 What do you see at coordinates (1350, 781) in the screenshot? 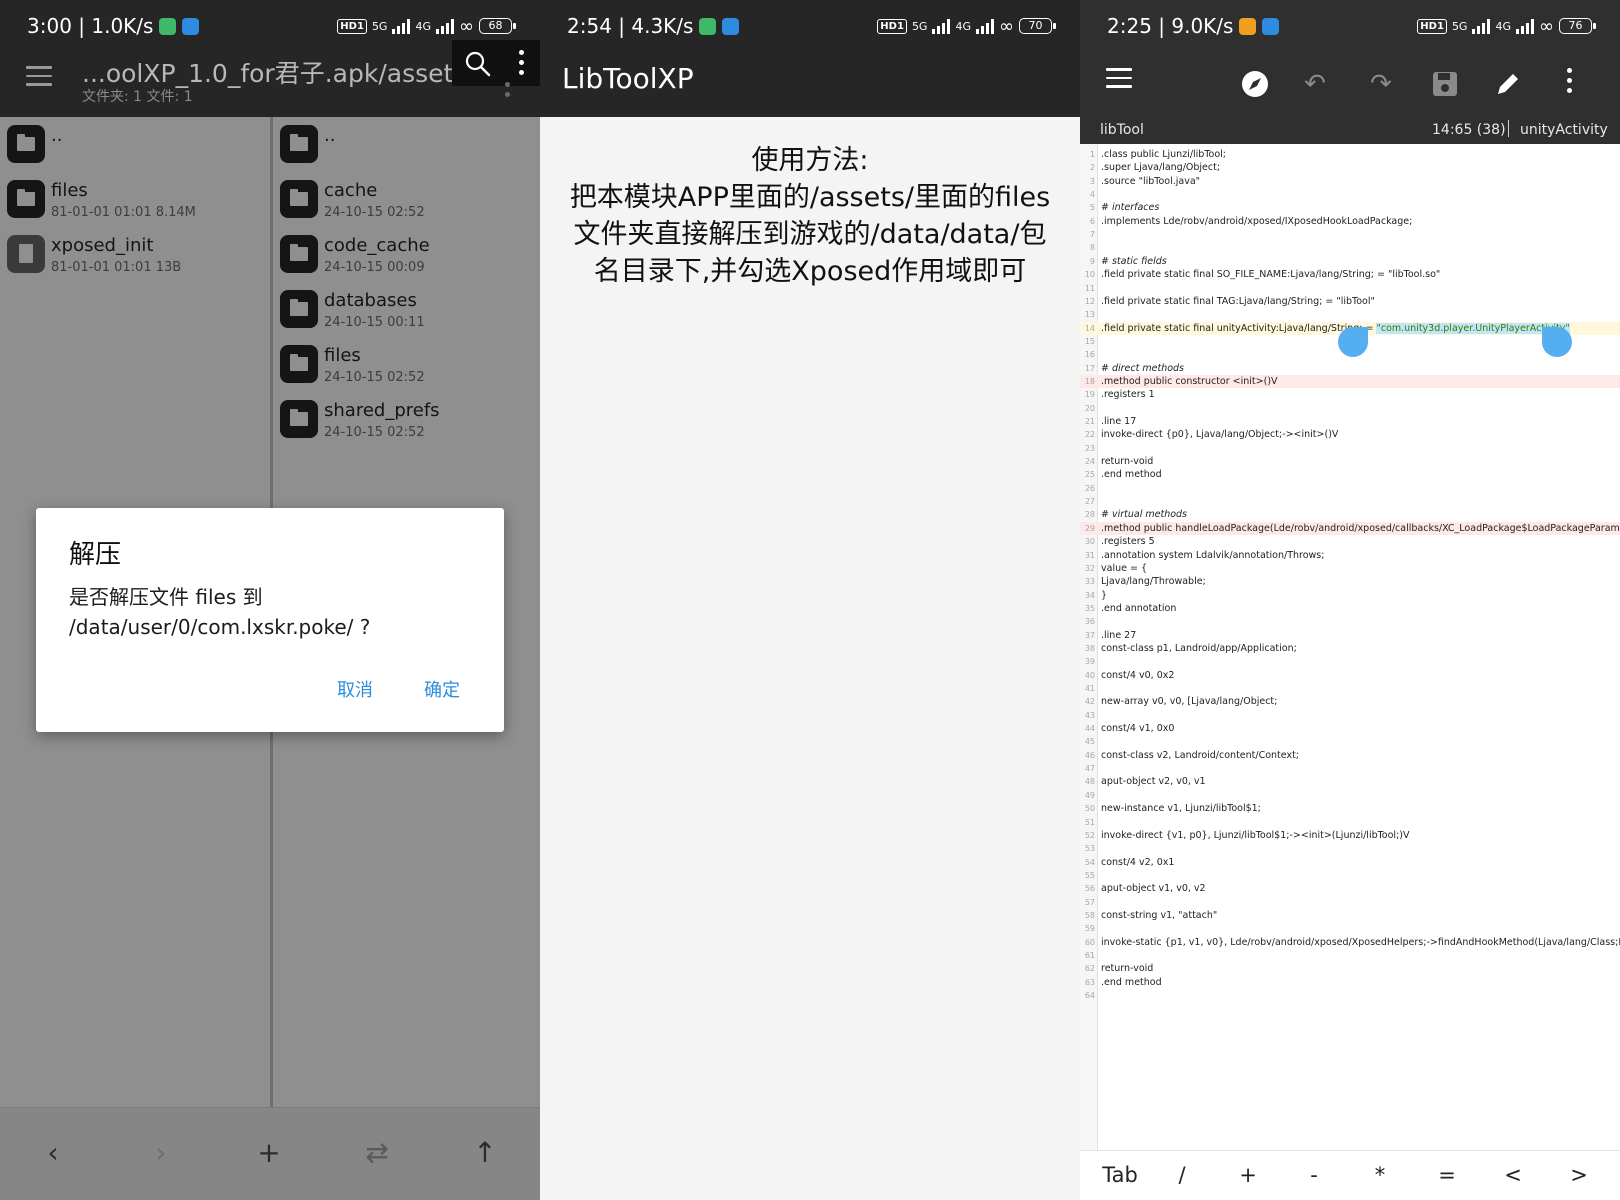
I see `code-line: 48 aput-object v2, v0, v1` at bounding box center [1350, 781].